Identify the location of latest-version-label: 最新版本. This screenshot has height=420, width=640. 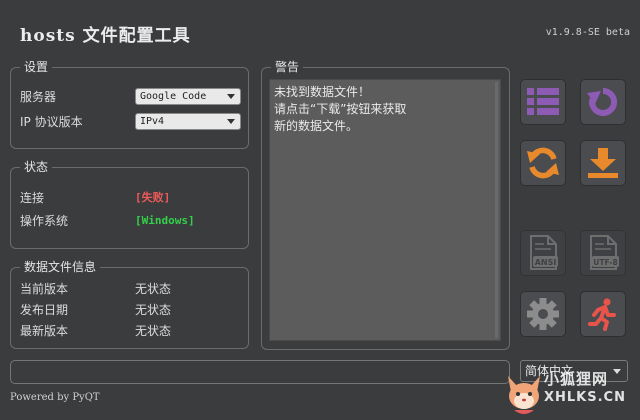
(44, 331).